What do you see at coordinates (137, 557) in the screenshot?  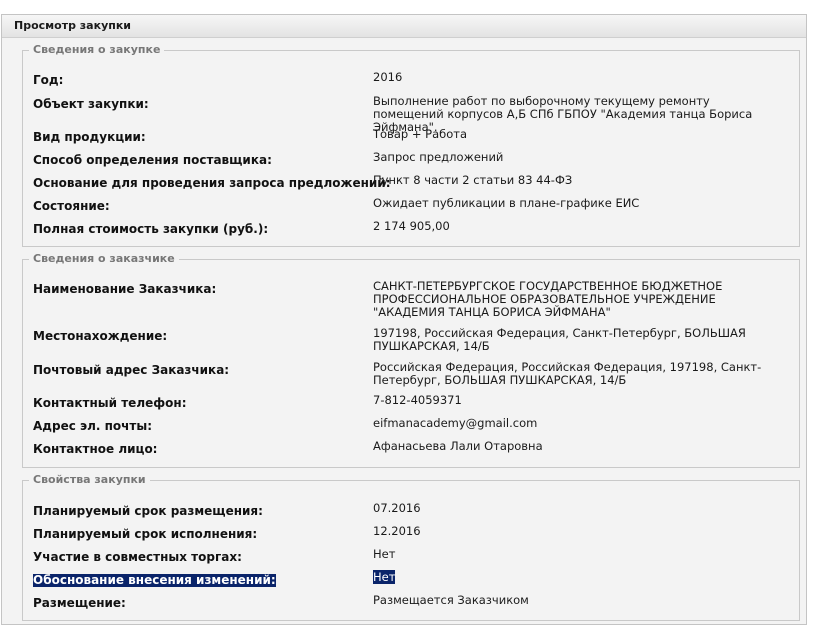 I see `row-label: Участие в совместных торгах:` at bounding box center [137, 557].